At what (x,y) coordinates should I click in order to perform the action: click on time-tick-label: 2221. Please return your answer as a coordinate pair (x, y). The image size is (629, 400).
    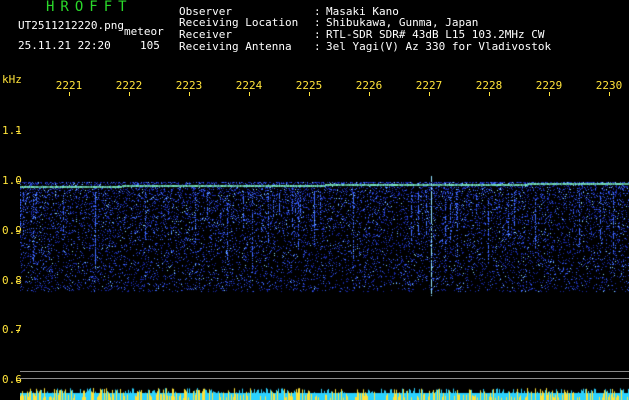
    Looking at the image, I should click on (69, 85).